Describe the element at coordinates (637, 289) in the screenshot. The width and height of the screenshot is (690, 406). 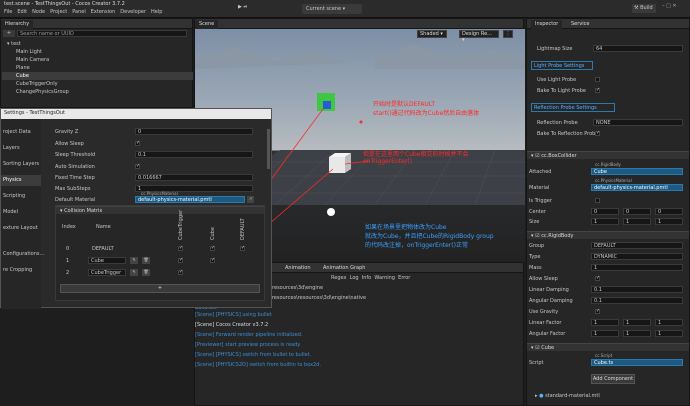
I see `linear-damping-input: 0.1` at that location.